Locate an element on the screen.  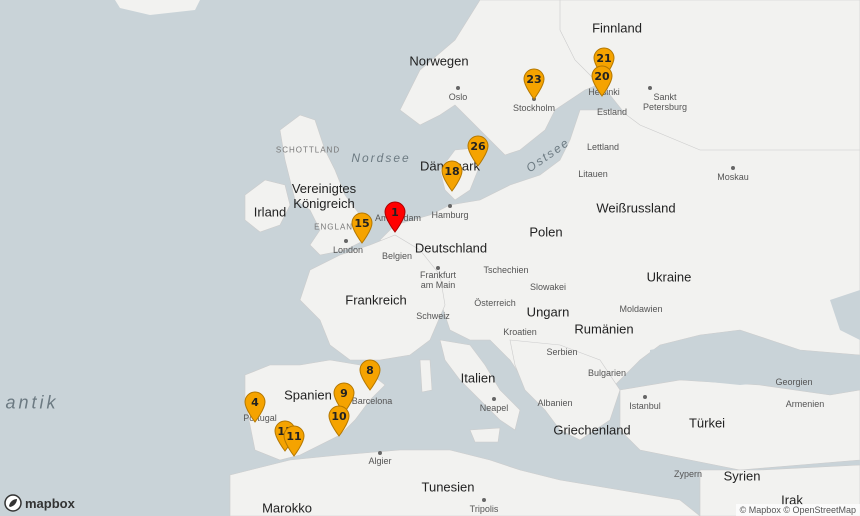
label-hamburg: Hamburg is located at coordinates (450, 215).